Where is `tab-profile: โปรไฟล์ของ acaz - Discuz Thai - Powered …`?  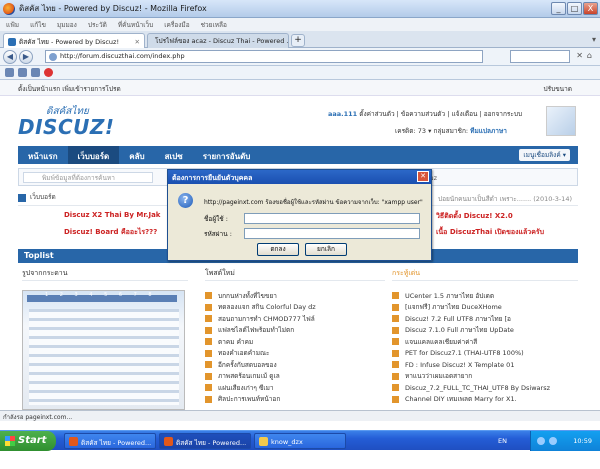
tab-profile: โปรไฟล์ของ acaz - Discuz Thai - Powered … is located at coordinates (218, 40).